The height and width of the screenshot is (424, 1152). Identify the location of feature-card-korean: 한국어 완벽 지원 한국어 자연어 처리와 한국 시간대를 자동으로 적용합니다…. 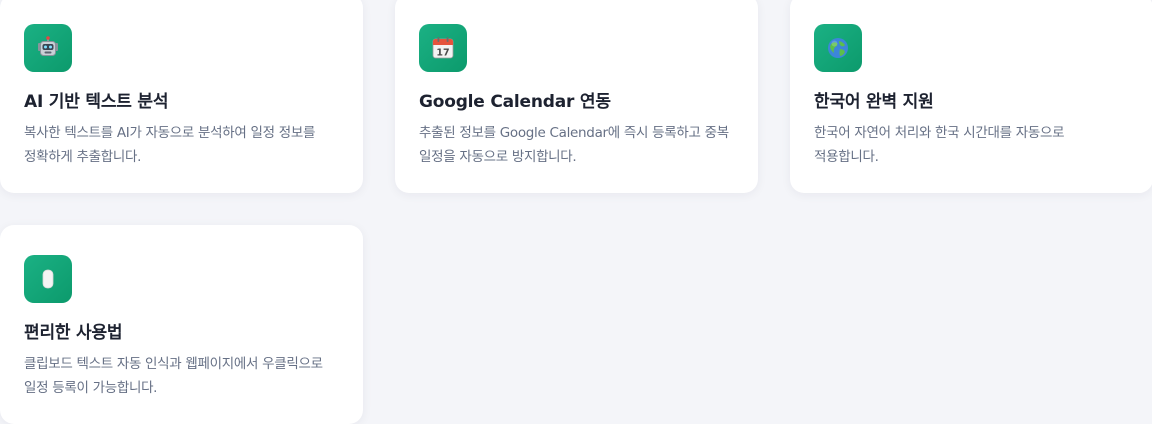
(971, 96).